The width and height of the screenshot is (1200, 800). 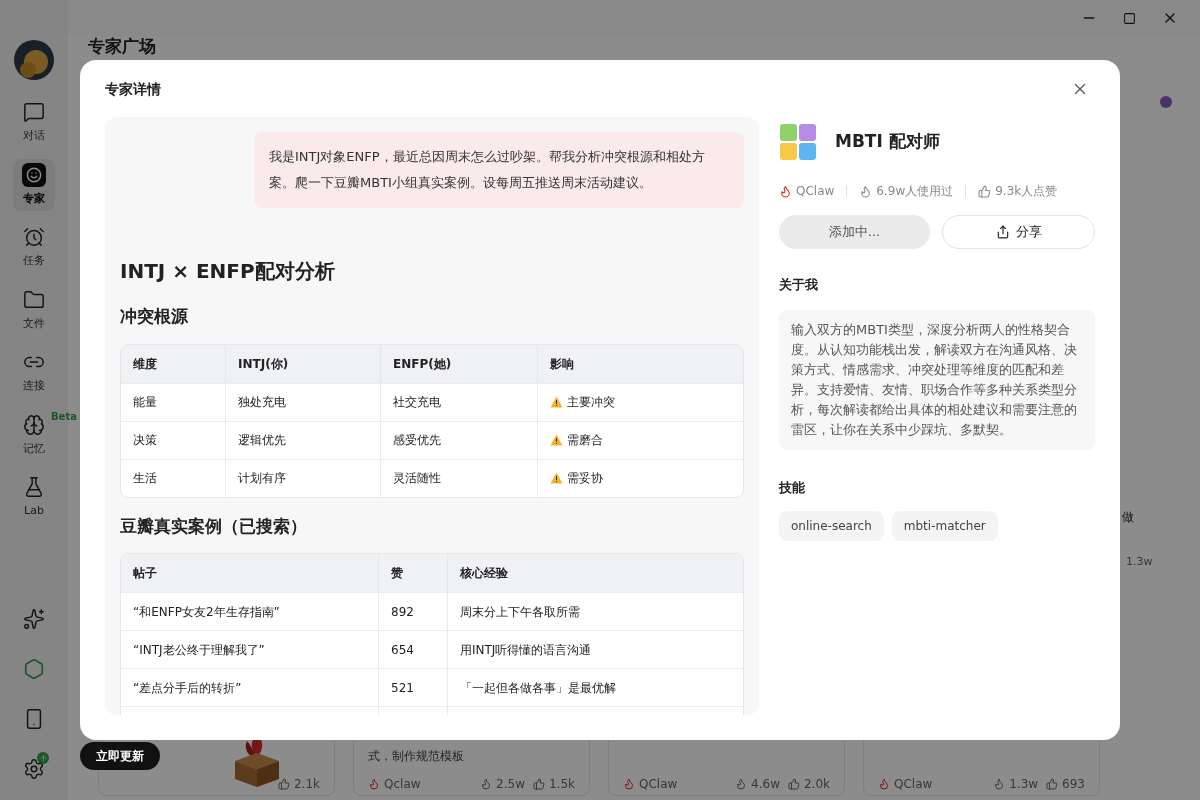 I want to click on column-header: 核心经验, so click(x=484, y=573).